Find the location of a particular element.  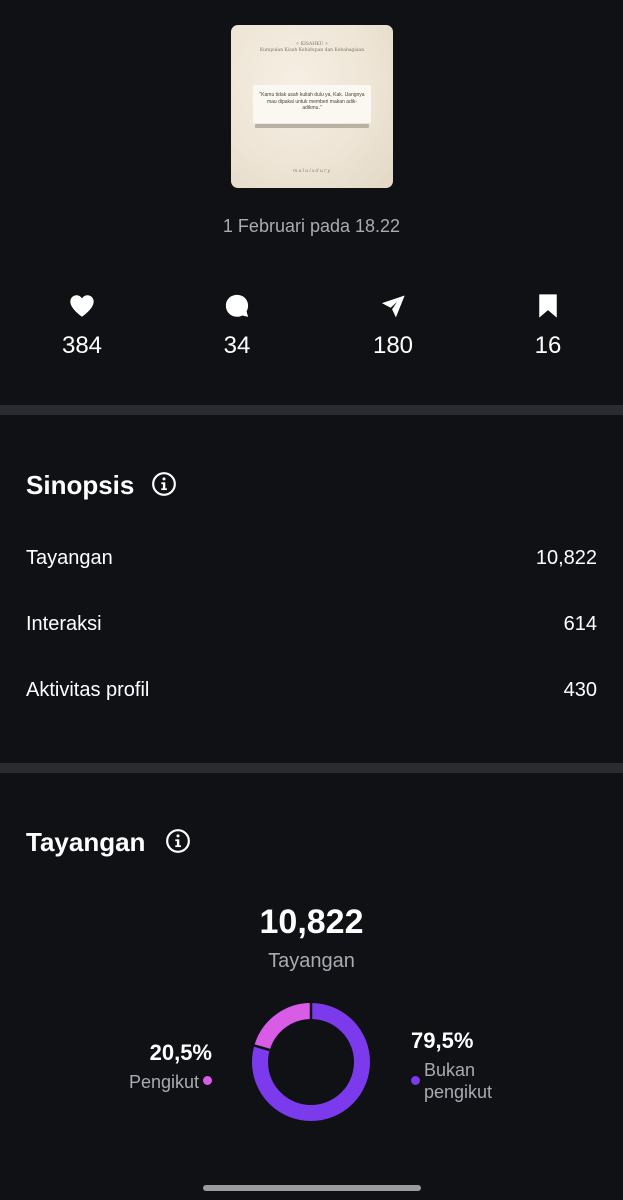

comments-stat: 34 is located at coordinates (237, 326).